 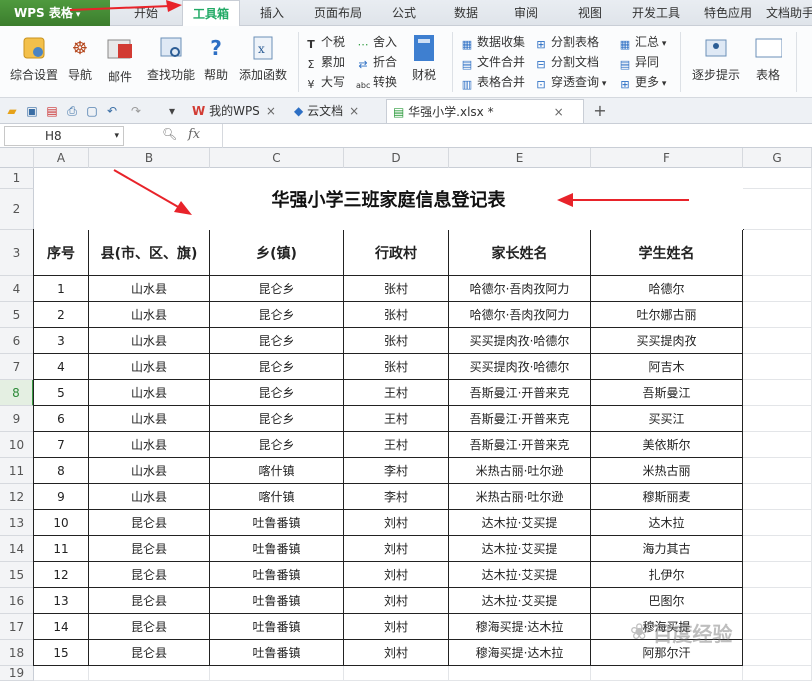 I want to click on column-header: E, so click(x=520, y=158).